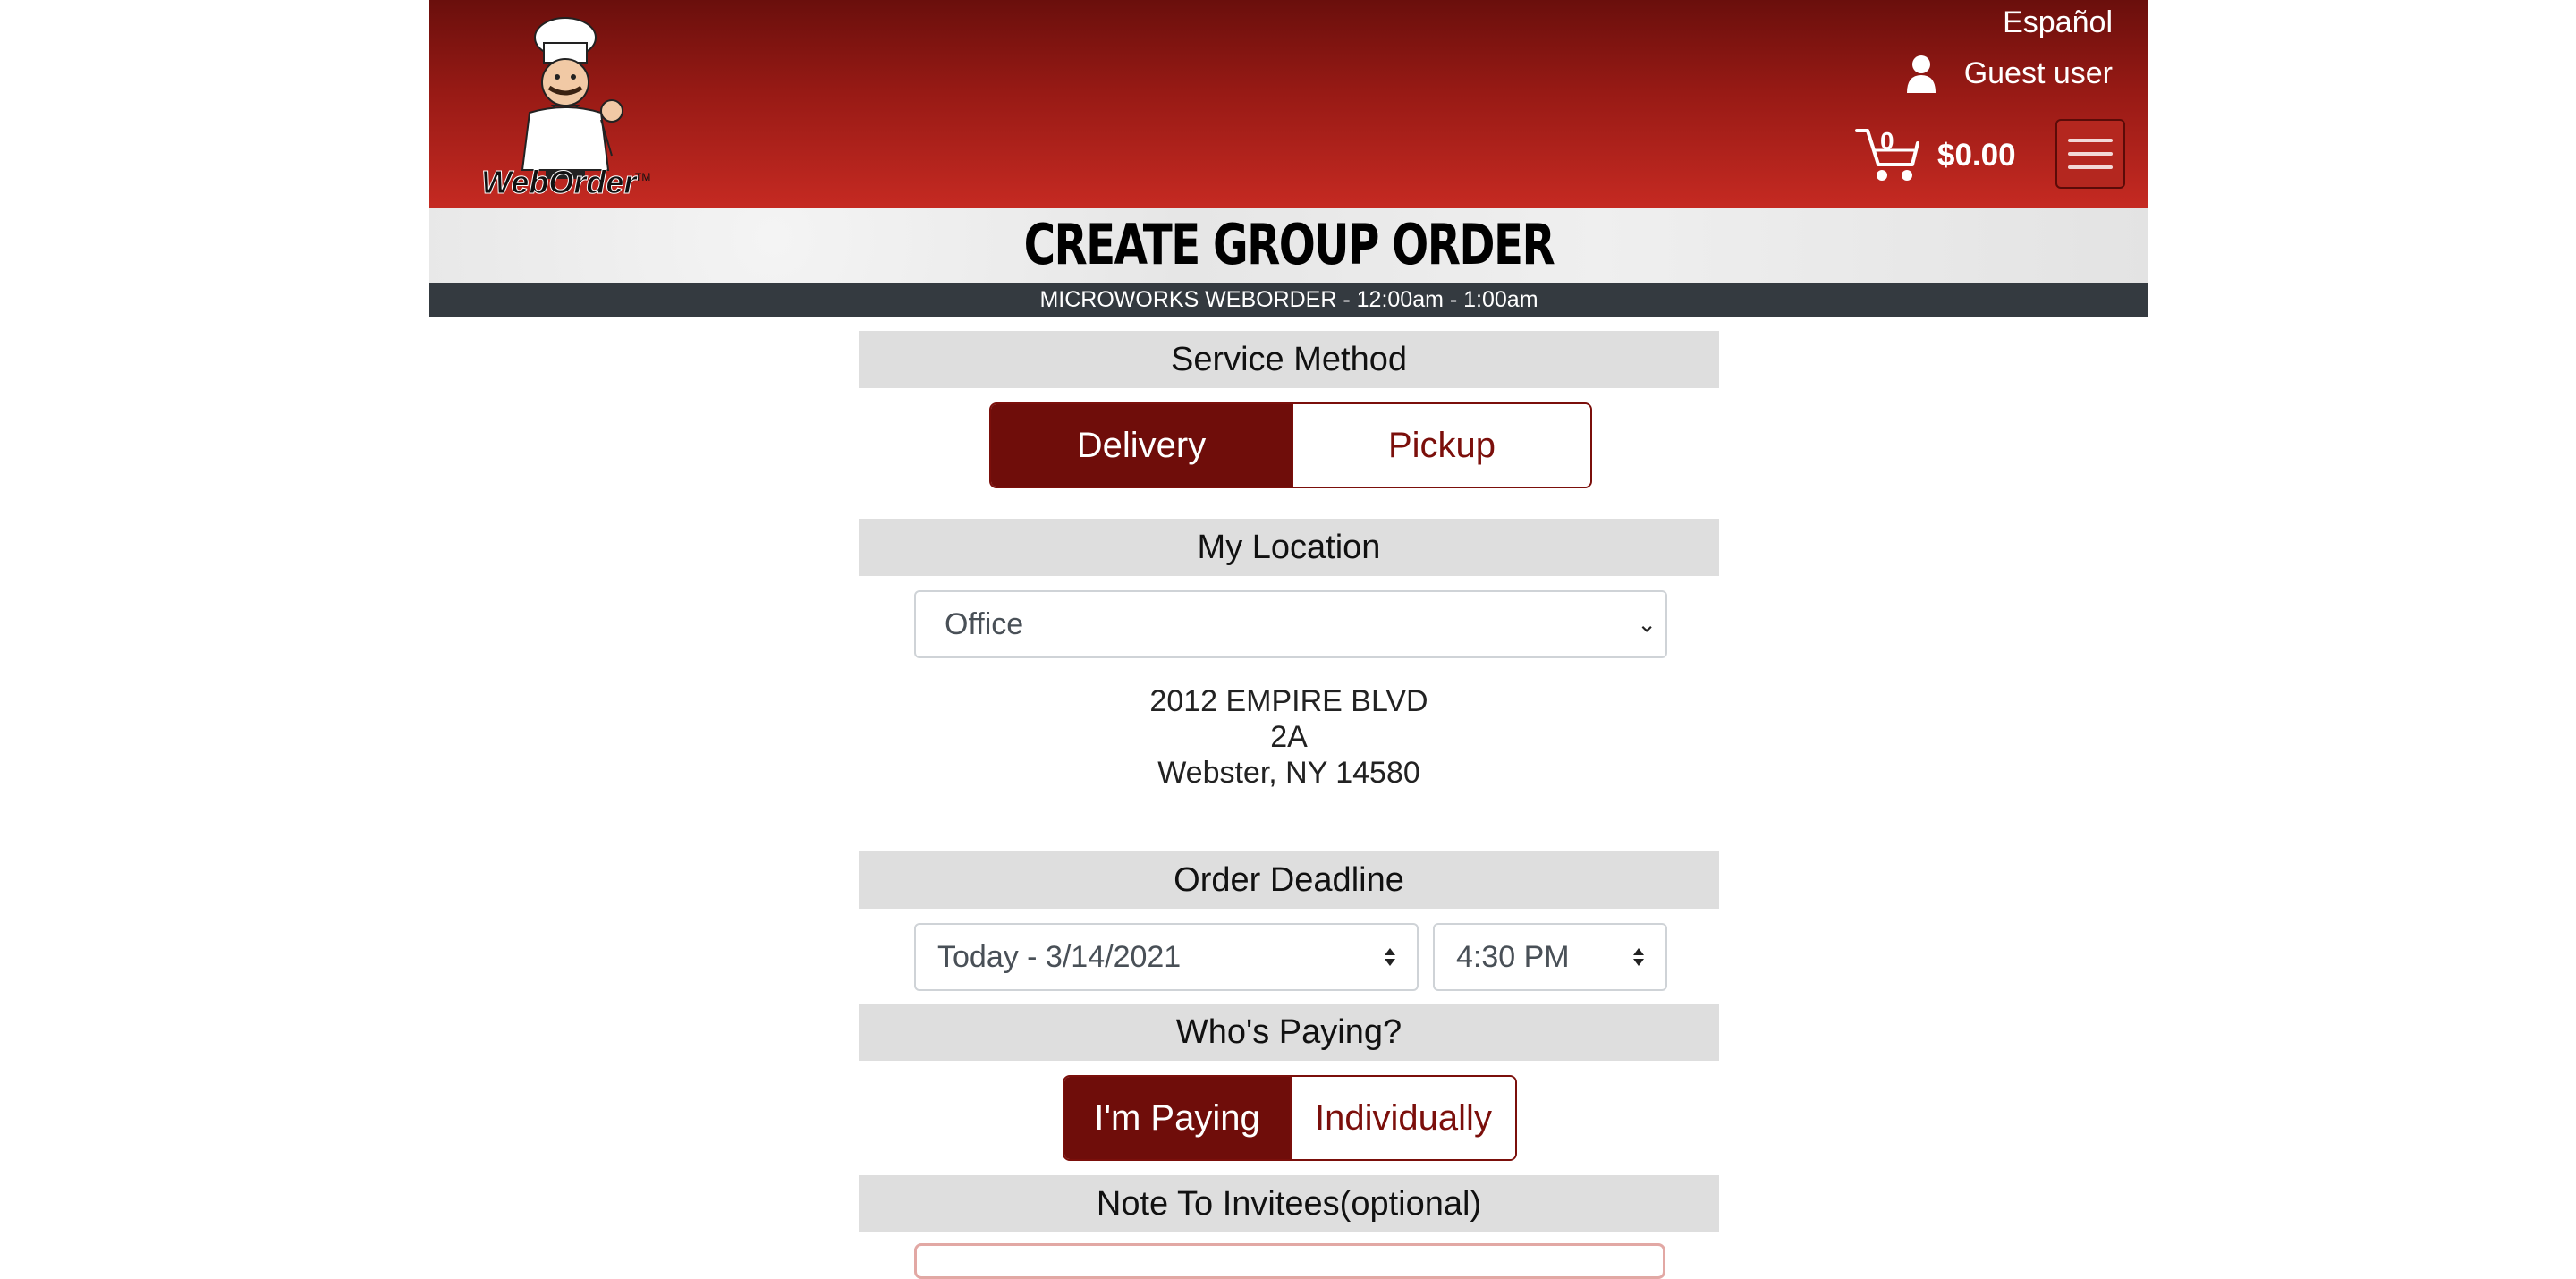 Image resolution: width=2576 pixels, height=1279 pixels. Describe the element at coordinates (1141, 445) in the screenshot. I see `delivery-button: Delivery` at that location.